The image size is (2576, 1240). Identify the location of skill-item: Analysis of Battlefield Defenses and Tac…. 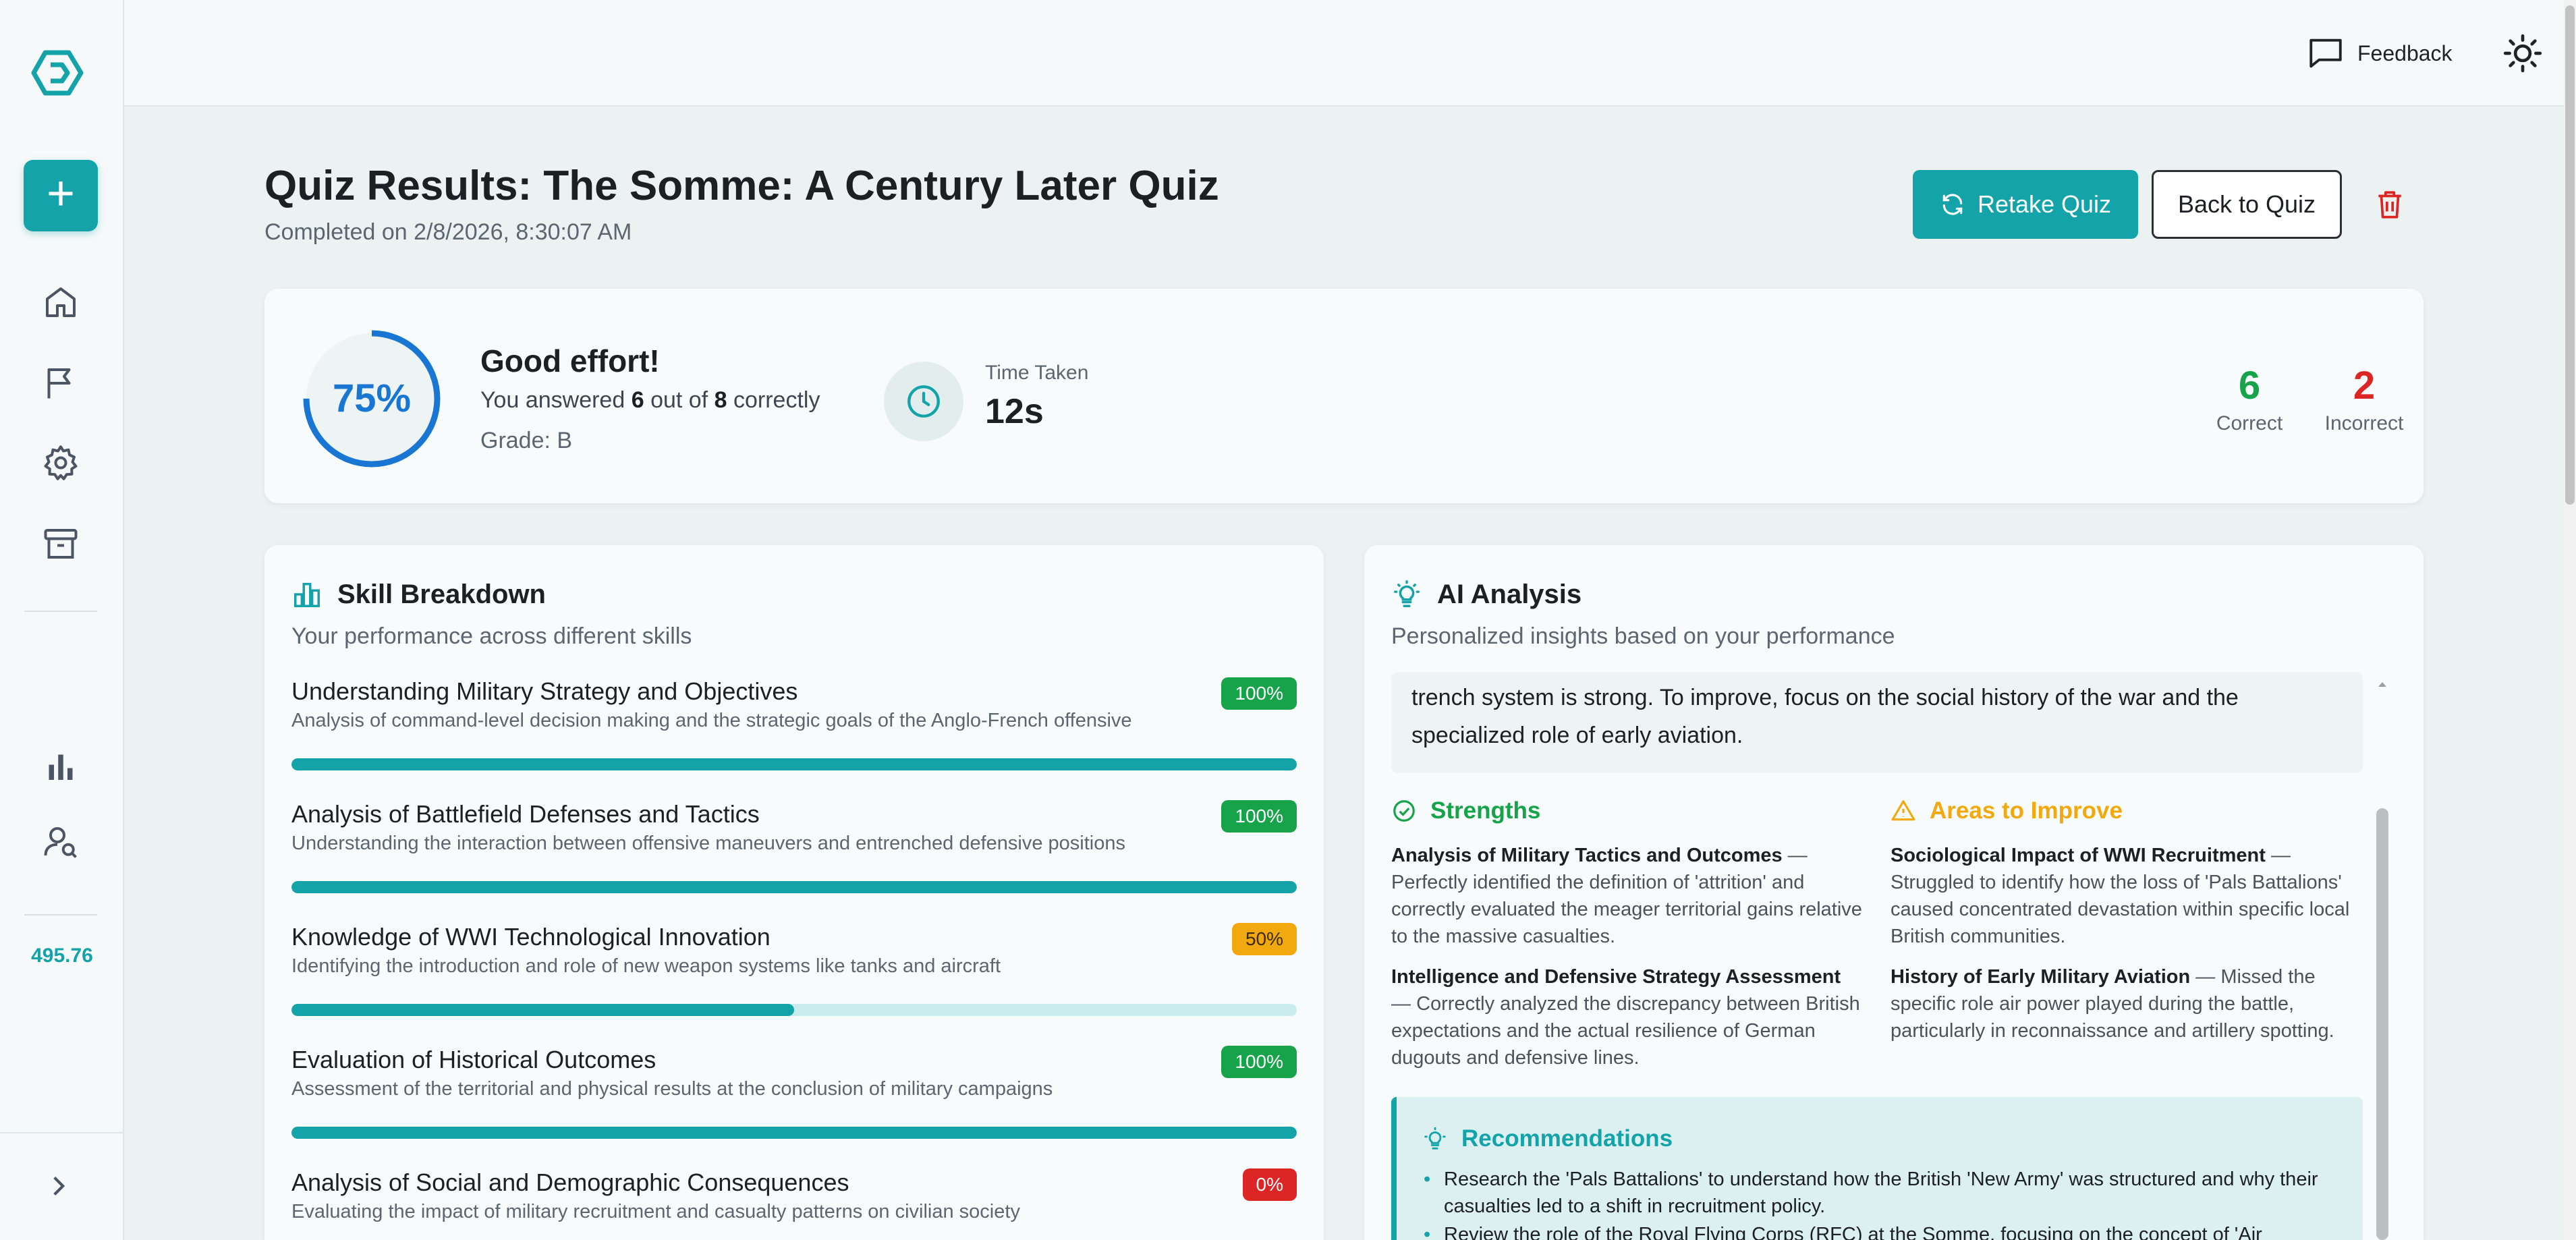
(794, 857).